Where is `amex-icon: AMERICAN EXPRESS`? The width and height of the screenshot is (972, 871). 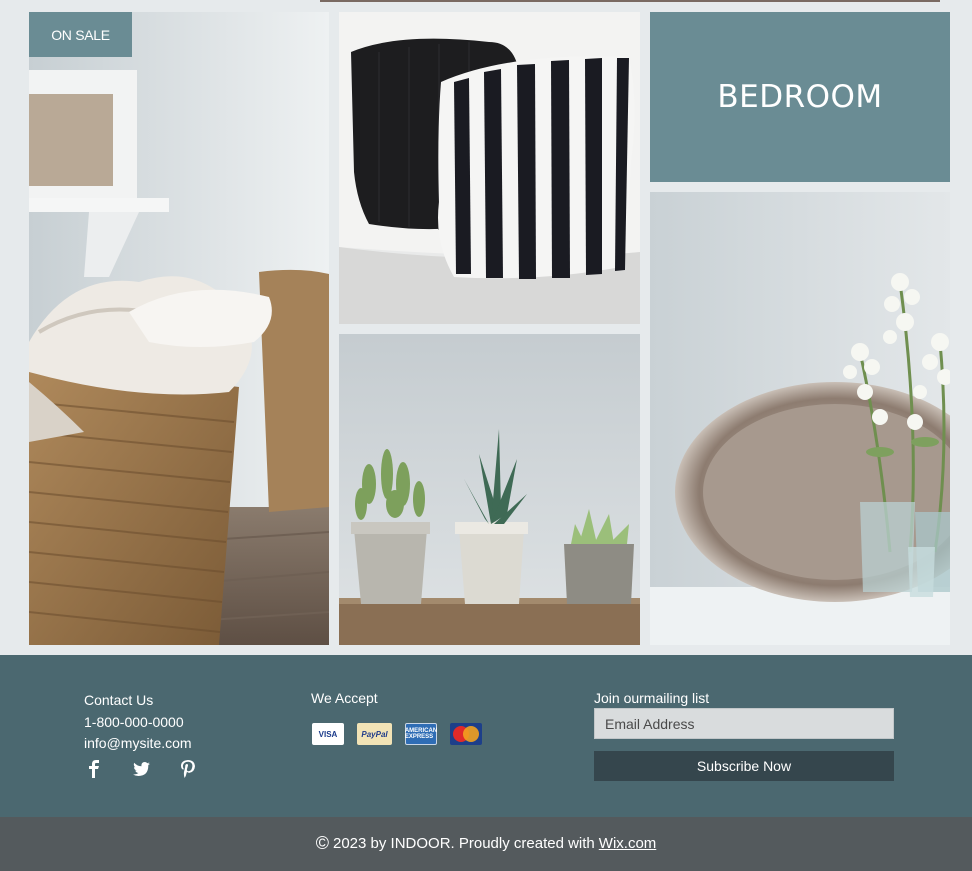 amex-icon: AMERICAN EXPRESS is located at coordinates (421, 734).